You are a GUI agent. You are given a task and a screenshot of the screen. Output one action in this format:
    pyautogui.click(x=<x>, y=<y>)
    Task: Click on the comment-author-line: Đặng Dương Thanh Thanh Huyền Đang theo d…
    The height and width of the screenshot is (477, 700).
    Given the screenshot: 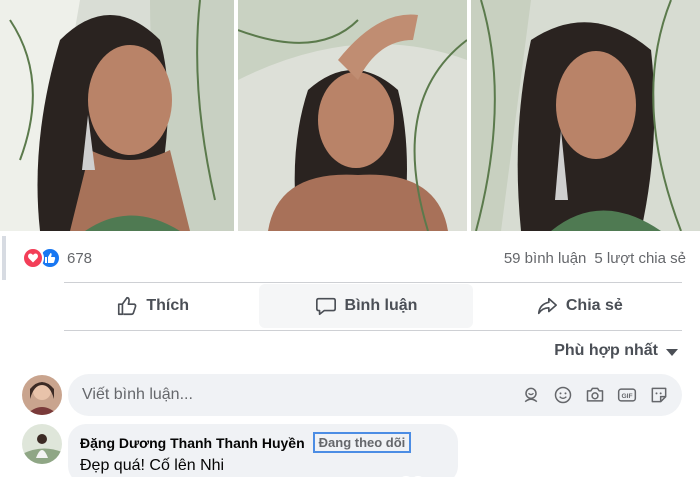 What is the action you would take?
    pyautogui.click(x=263, y=442)
    